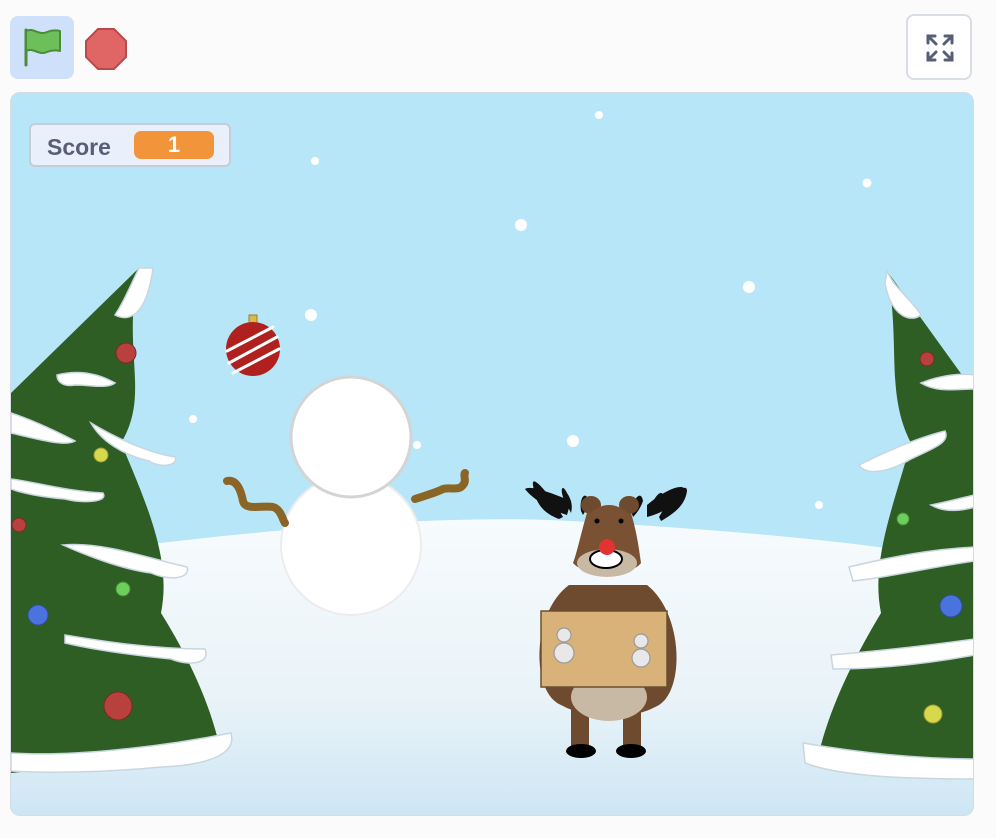 The image size is (996, 838). I want to click on fullscreen-button, so click(939, 47).